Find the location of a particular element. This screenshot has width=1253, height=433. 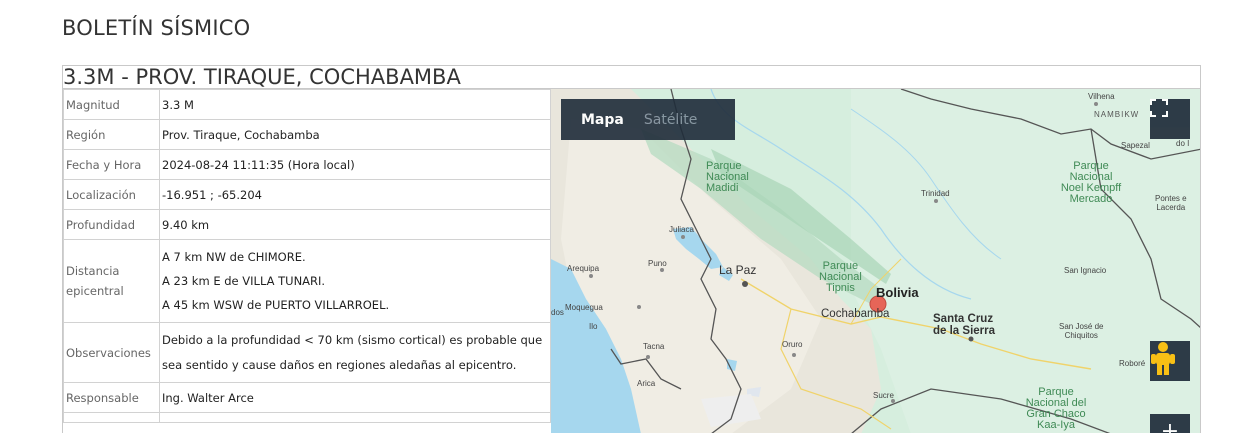

map-label: Ilo is located at coordinates (593, 326).